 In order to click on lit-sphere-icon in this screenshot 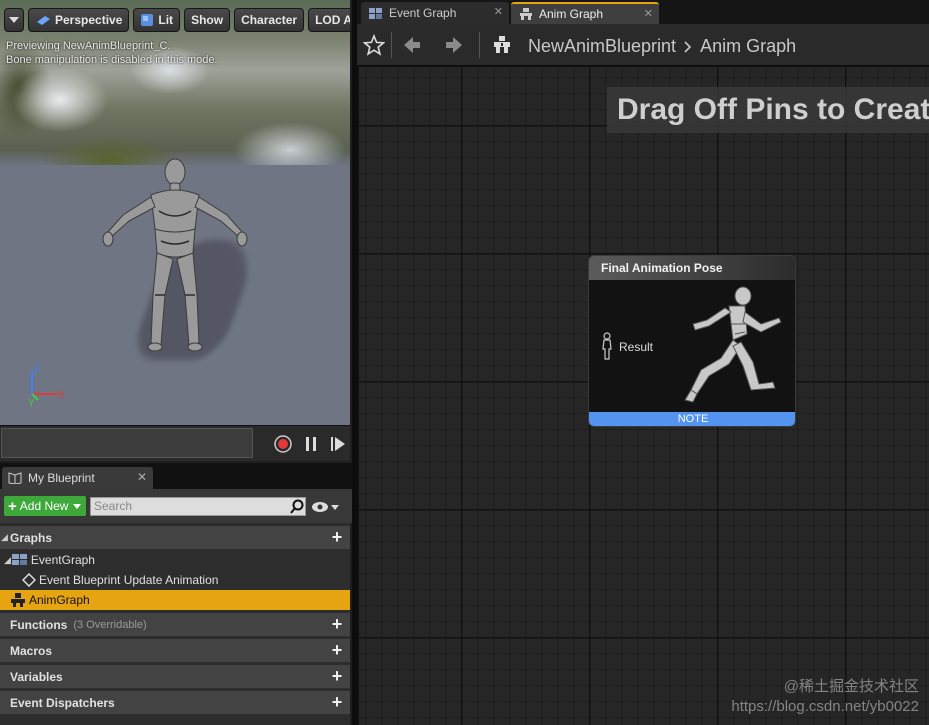, I will do `click(147, 20)`.